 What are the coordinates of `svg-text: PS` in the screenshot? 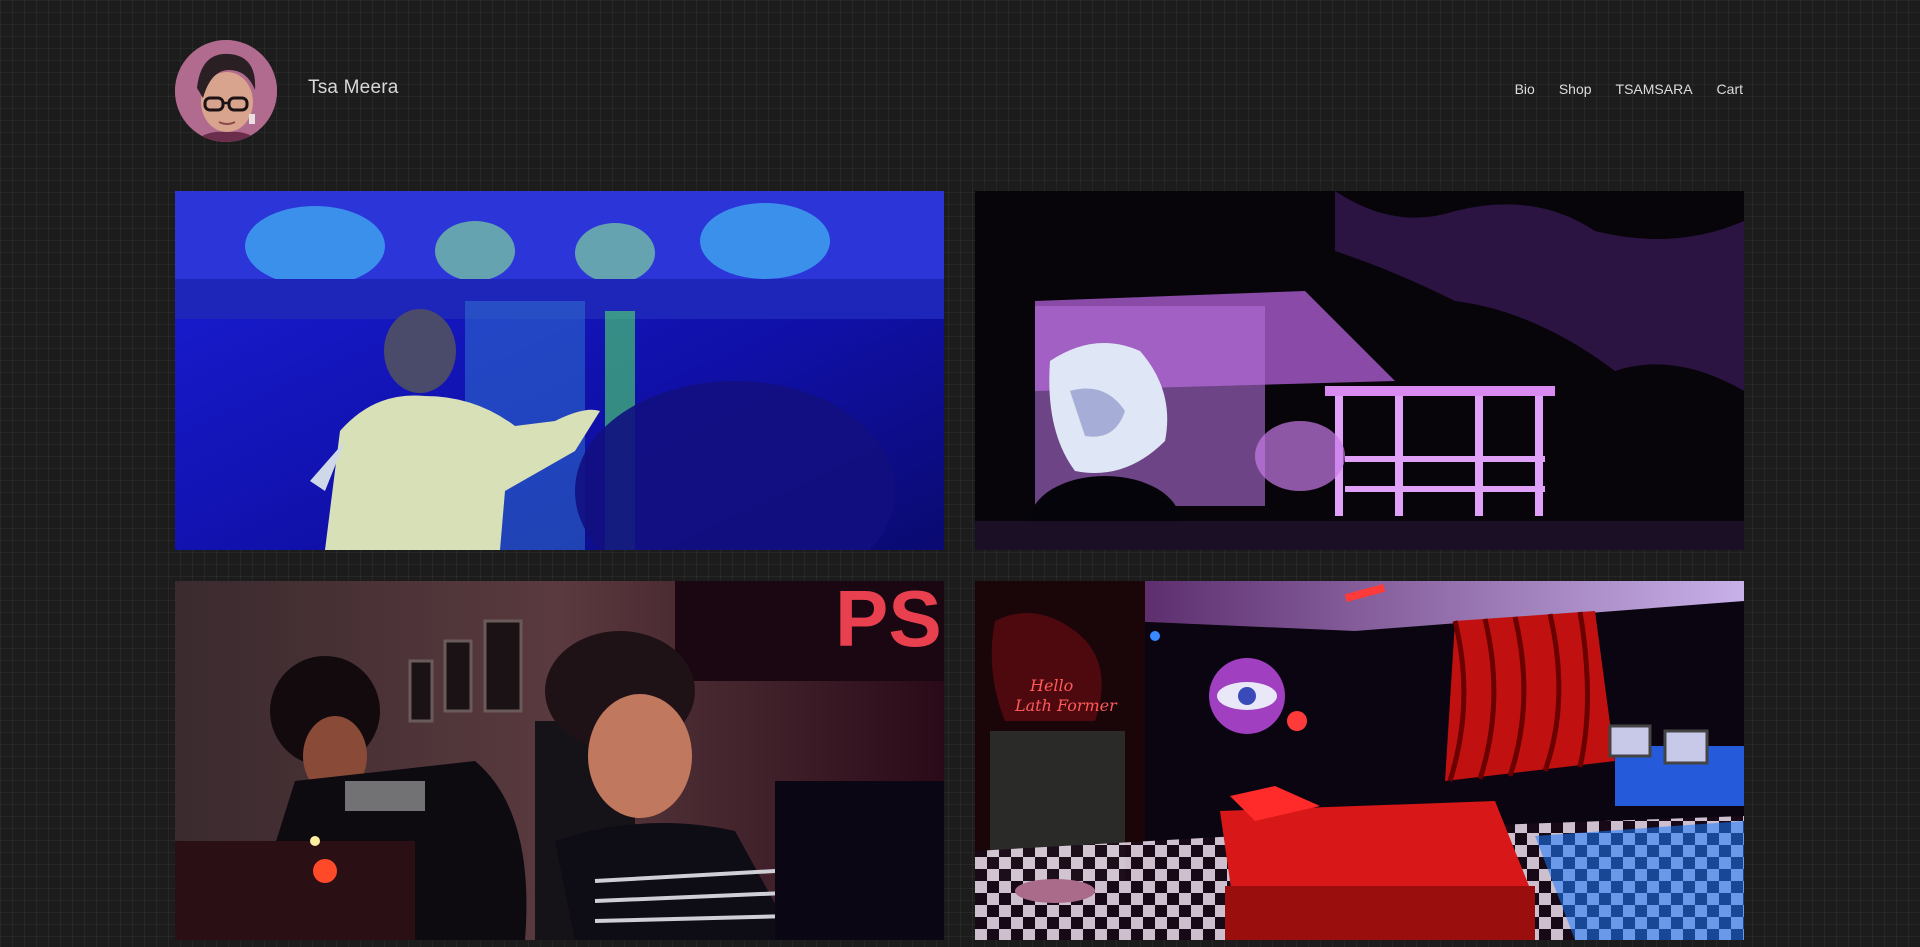 It's located at (888, 622).